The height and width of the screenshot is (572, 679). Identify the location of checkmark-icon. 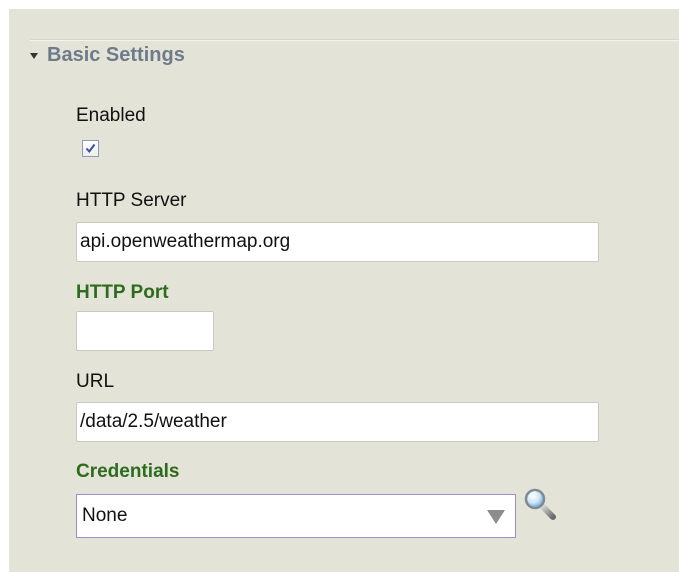
(90, 148).